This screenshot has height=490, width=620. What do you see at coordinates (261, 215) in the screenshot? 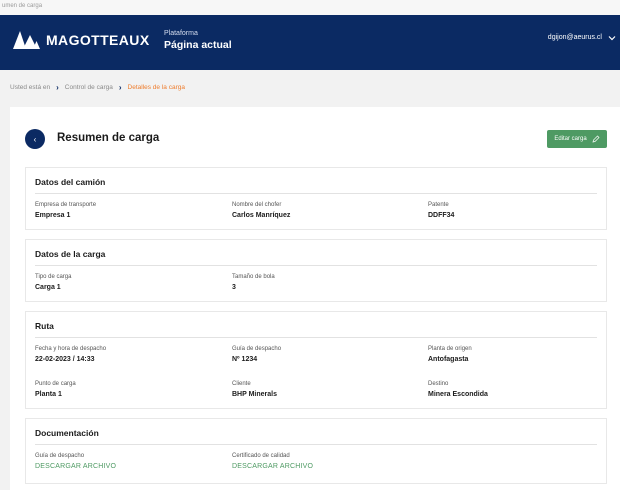
I see `field-value: Carlos Manríquez` at bounding box center [261, 215].